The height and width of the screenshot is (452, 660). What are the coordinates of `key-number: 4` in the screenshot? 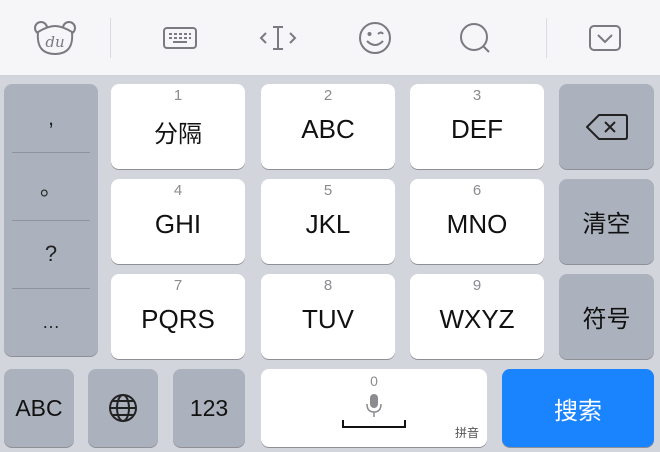 It's located at (178, 190).